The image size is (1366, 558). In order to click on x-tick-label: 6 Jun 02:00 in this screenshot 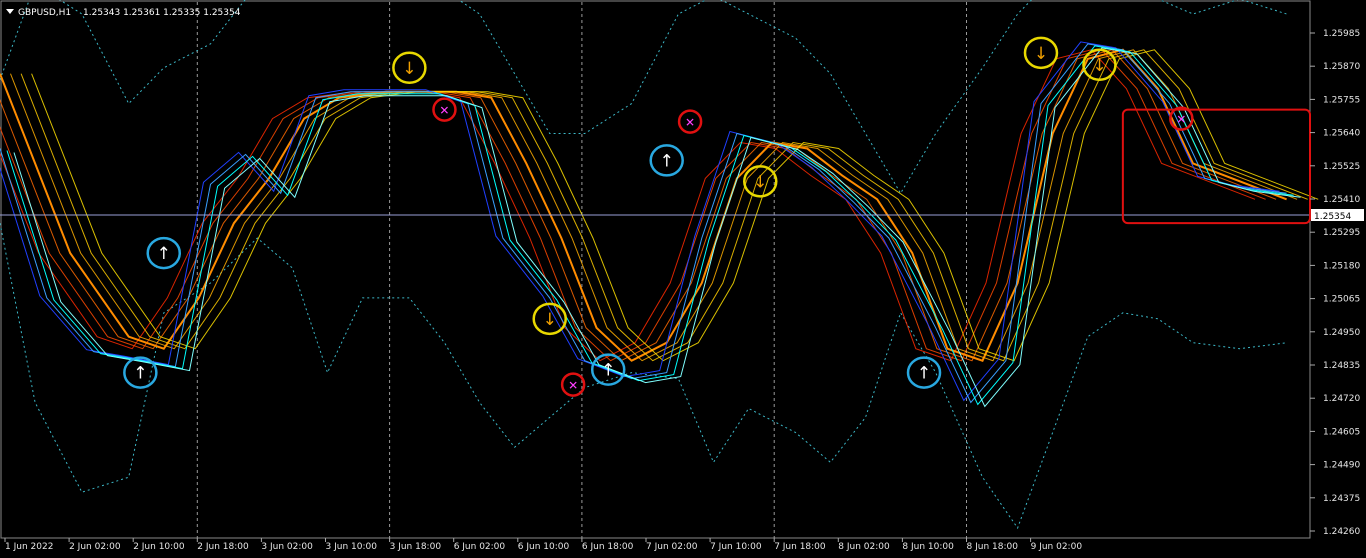, I will do `click(480, 547)`.